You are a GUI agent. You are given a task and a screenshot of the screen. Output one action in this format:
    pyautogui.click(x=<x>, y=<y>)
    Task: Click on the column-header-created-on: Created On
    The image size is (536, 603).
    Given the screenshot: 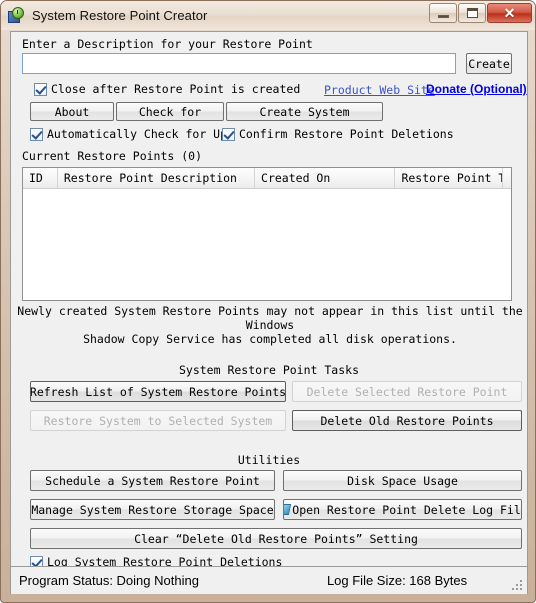 What is the action you would take?
    pyautogui.click(x=325, y=178)
    